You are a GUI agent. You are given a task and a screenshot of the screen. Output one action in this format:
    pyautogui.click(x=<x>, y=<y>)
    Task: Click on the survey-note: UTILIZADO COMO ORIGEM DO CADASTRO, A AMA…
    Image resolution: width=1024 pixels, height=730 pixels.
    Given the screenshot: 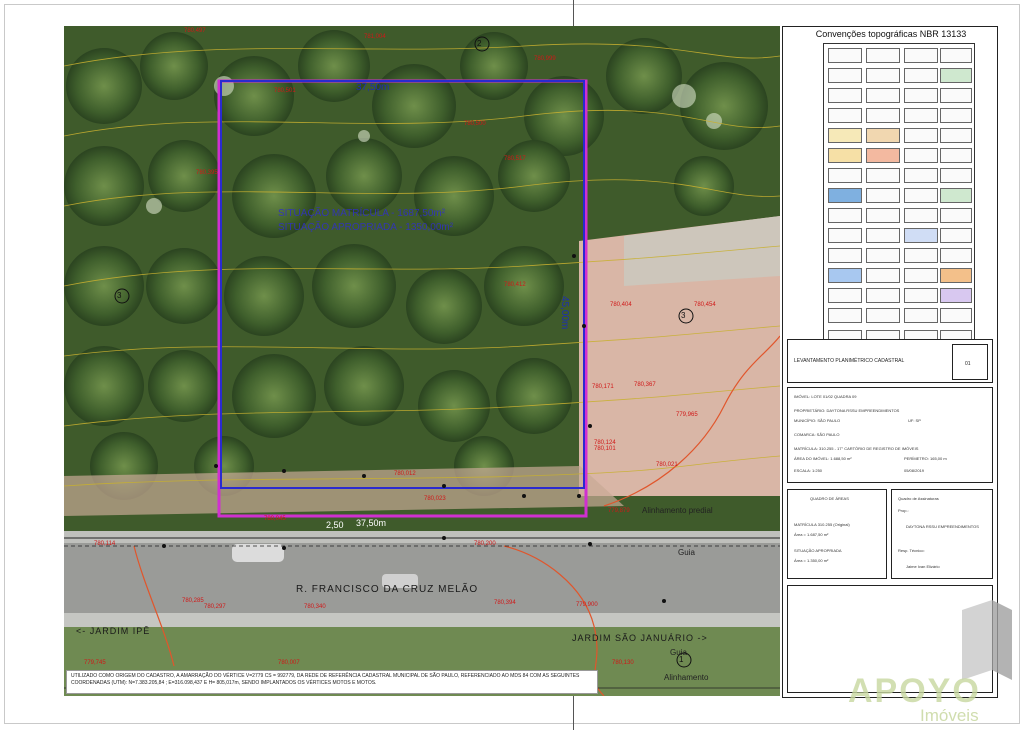 What is the action you would take?
    pyautogui.click(x=332, y=682)
    